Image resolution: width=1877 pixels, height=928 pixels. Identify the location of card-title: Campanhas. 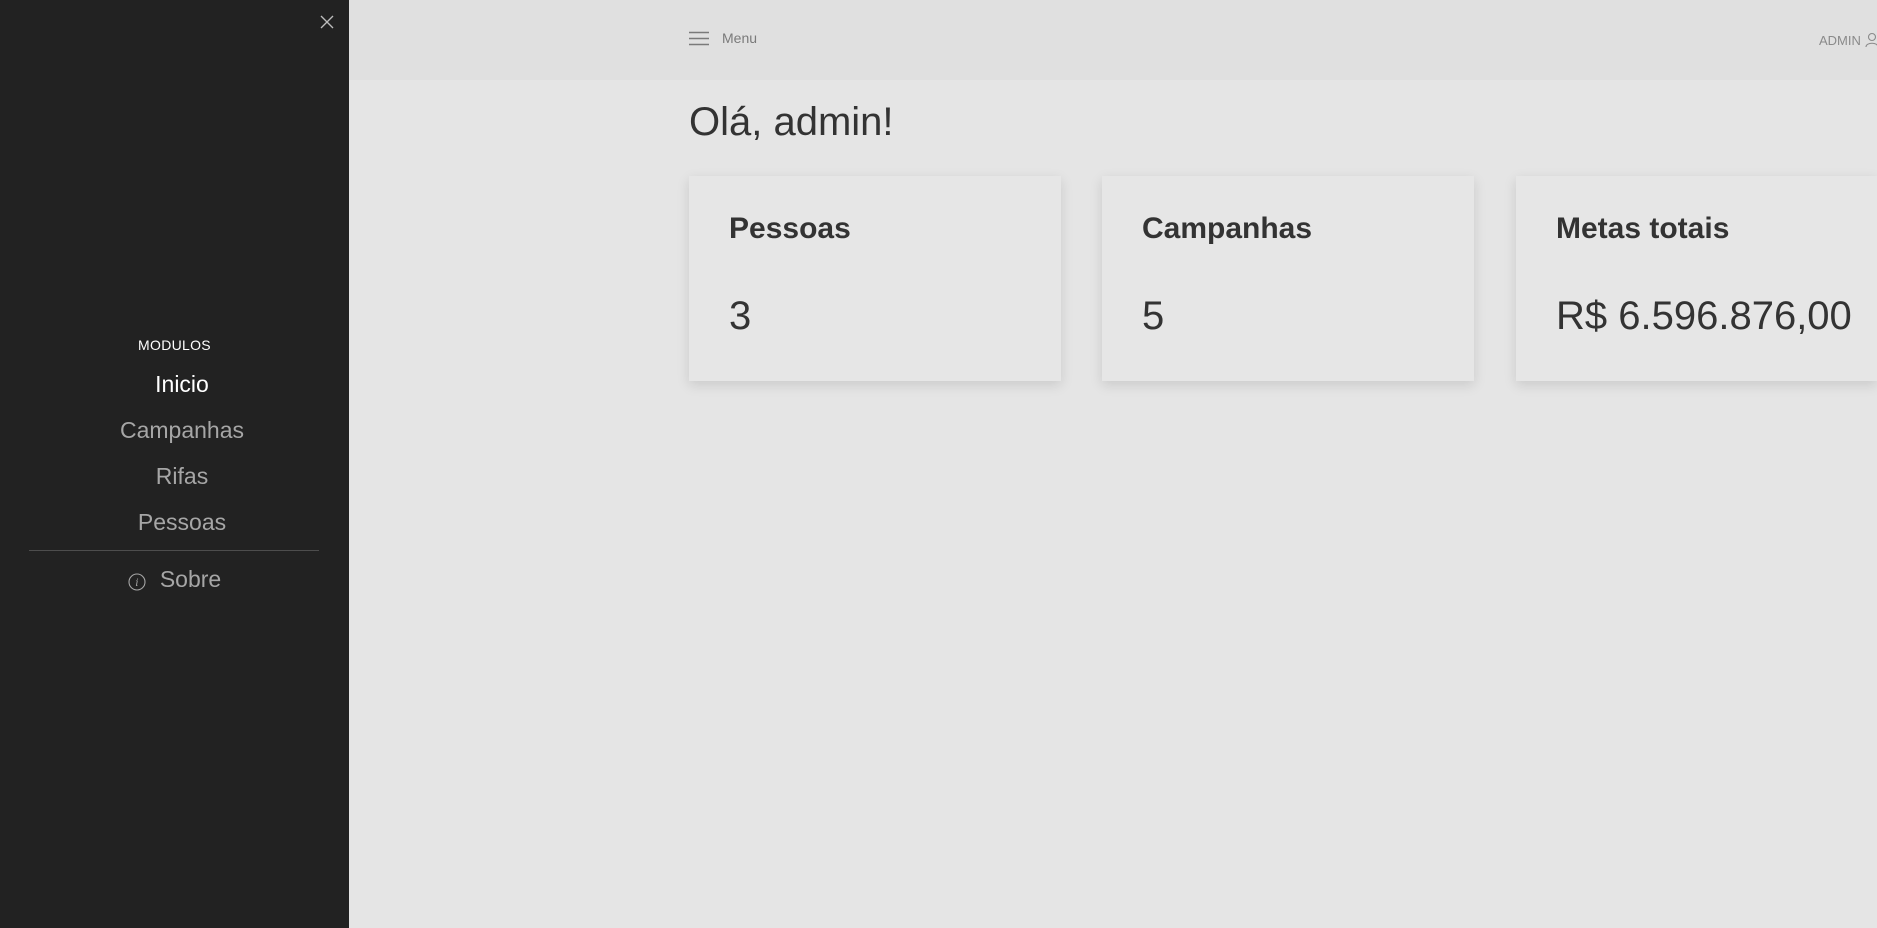
(1227, 228).